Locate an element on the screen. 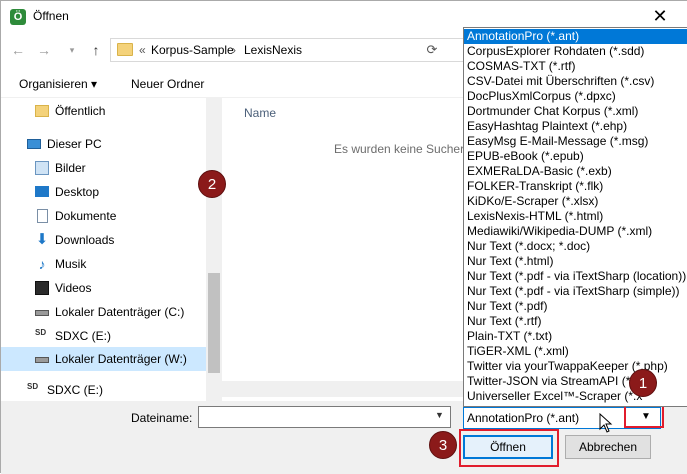 The width and height of the screenshot is (687, 474). file-type-option: TiGER-XML (*.xml) is located at coordinates (575, 351).